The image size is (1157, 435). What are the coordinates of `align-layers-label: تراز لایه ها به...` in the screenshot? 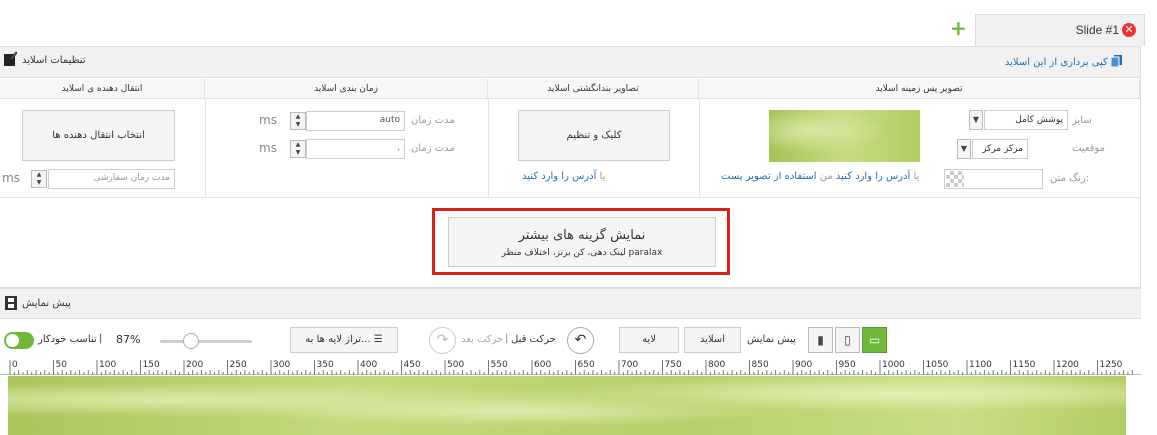 It's located at (338, 339).